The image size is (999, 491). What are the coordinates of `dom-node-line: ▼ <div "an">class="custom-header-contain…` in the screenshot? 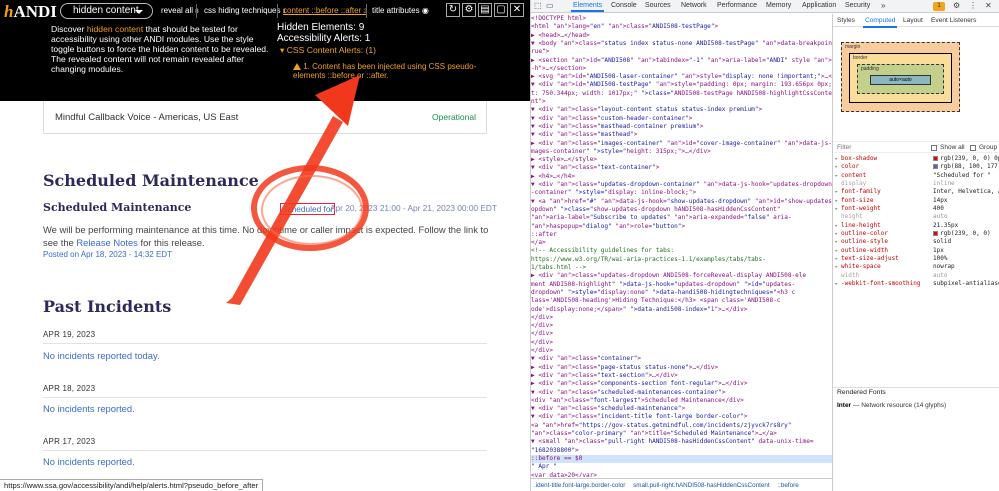 It's located at (681, 119).